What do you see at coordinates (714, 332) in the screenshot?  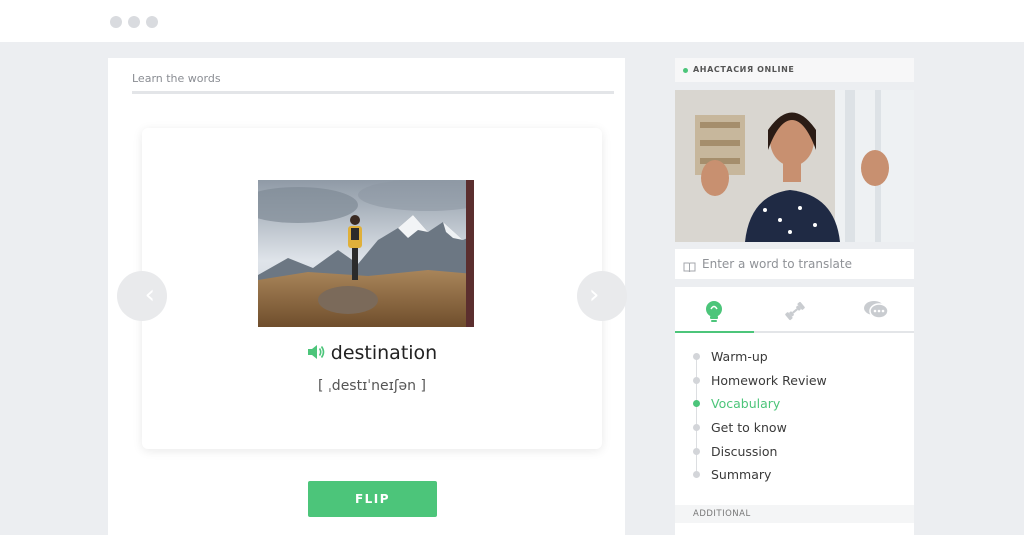 I see `tab-active-indicator` at bounding box center [714, 332].